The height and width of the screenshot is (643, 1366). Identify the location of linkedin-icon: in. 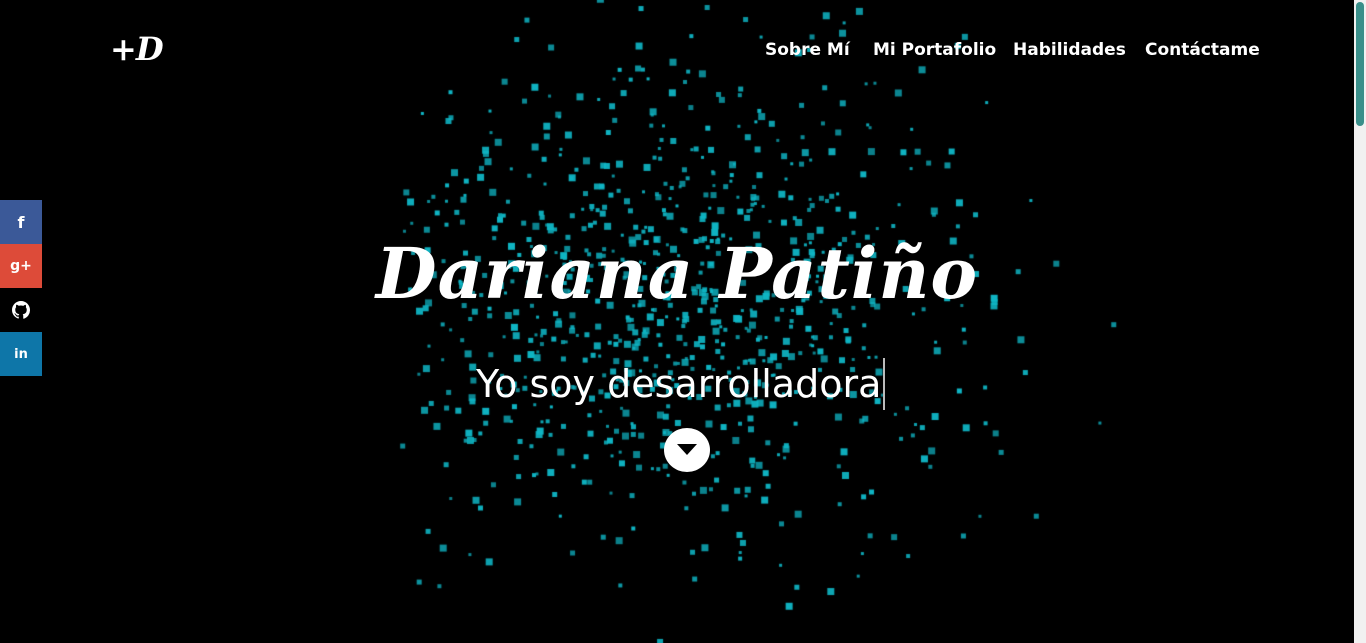
(21, 354).